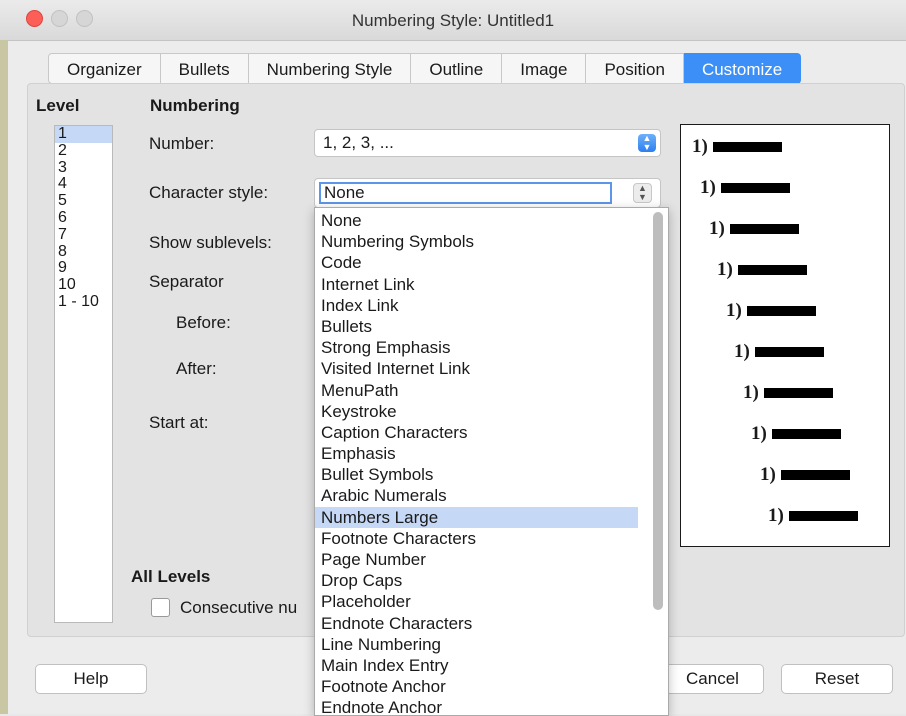 The image size is (906, 716). Describe the element at coordinates (476, 453) in the screenshot. I see `dropdown-option: Emphasis` at that location.